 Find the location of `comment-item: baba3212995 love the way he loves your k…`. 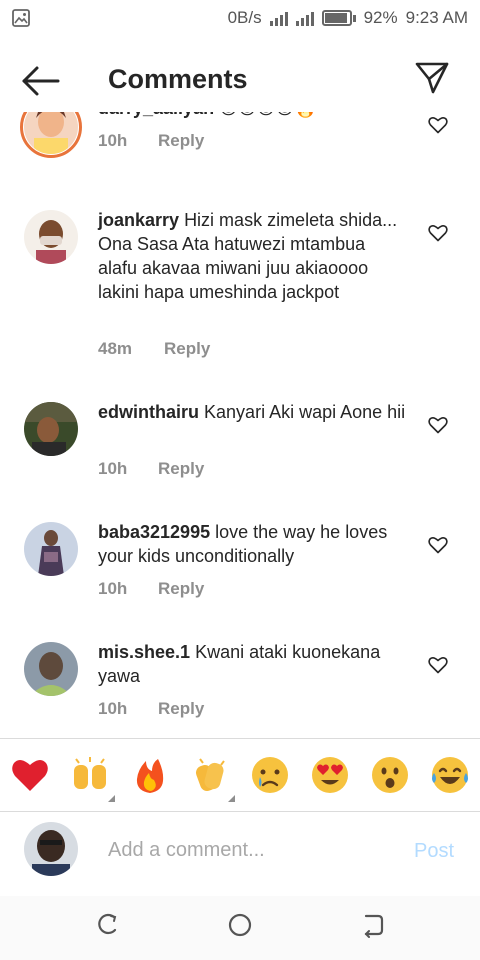

comment-item: baba3212995 love the way he loves your k… is located at coordinates (240, 565).